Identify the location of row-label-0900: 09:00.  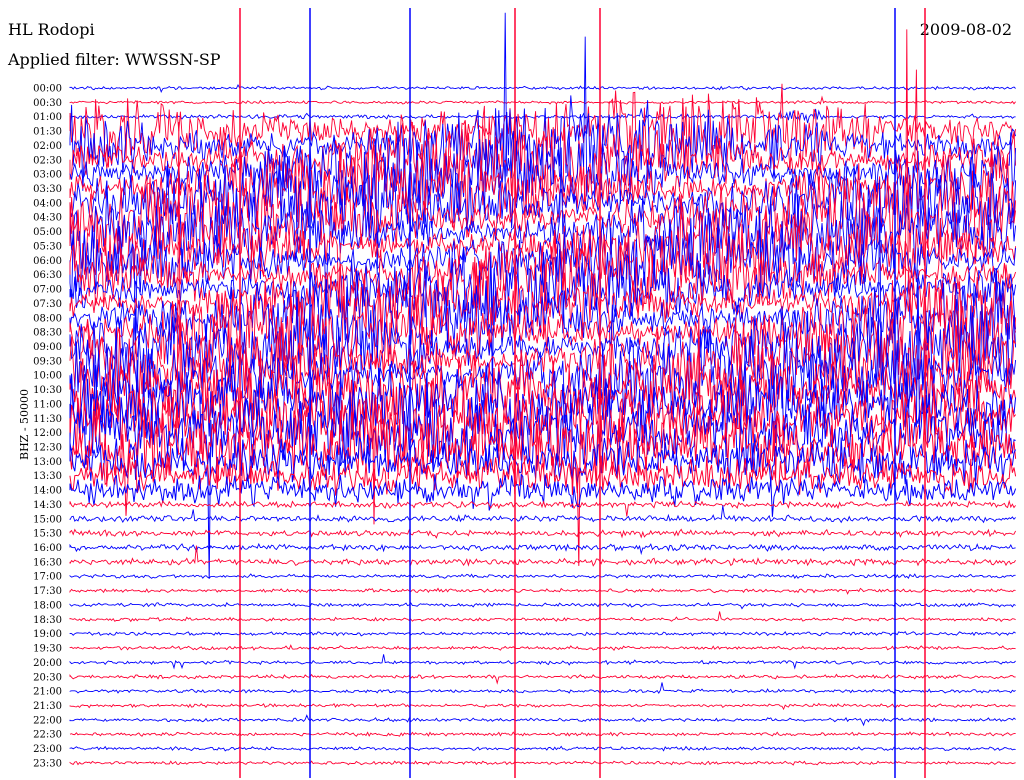
(47, 347).